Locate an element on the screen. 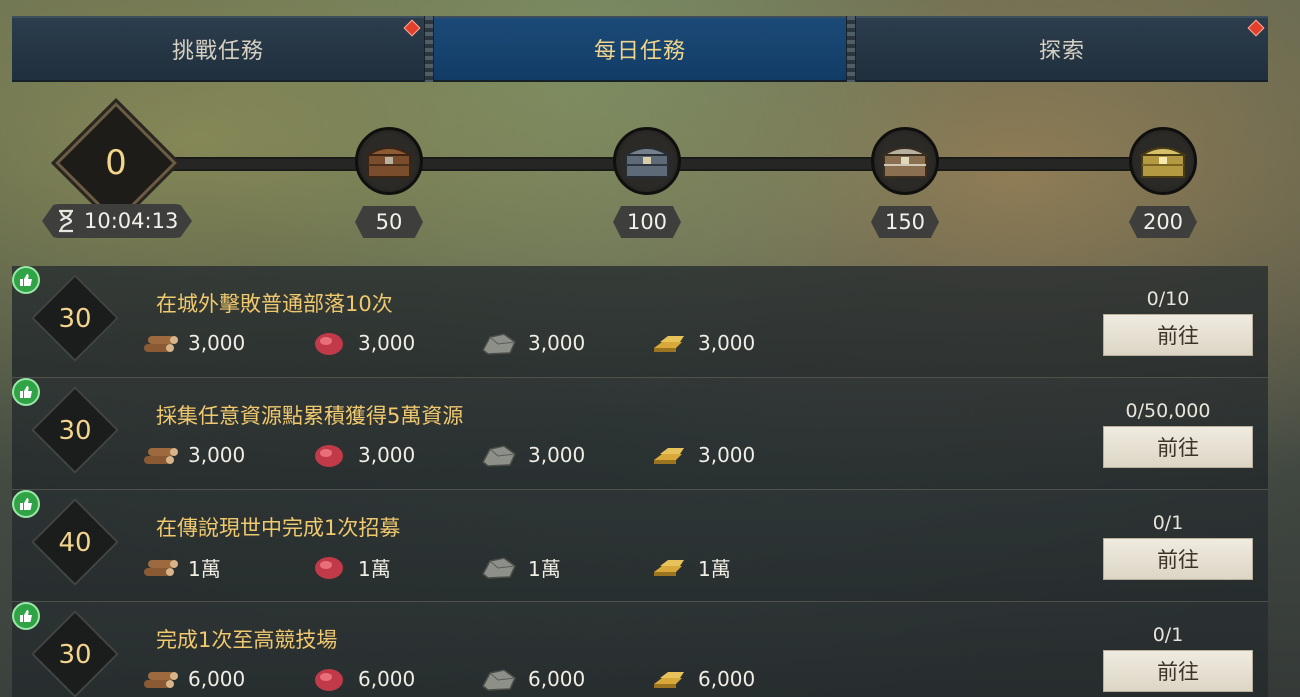  tab-explore: 探索 is located at coordinates (1062, 49).